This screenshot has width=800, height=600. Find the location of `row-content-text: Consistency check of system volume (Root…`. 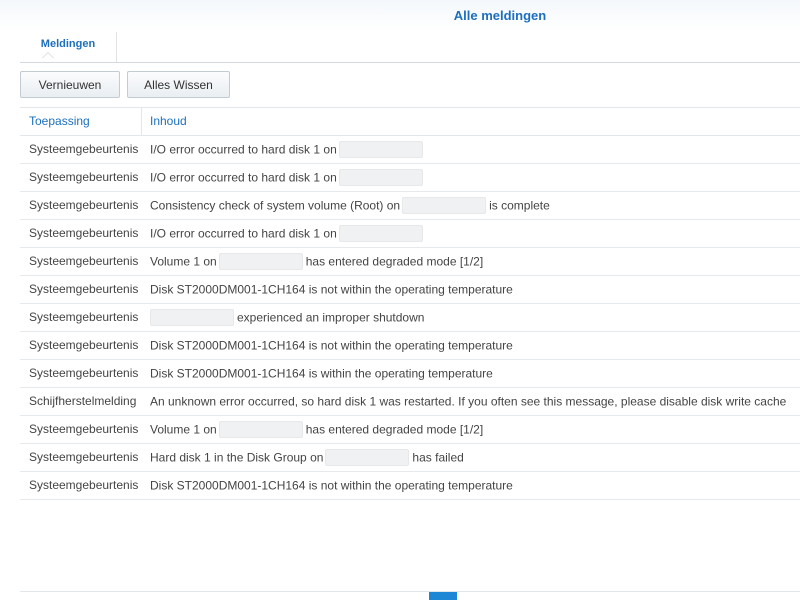

row-content-text: Consistency check of system volume (Root… is located at coordinates (275, 205).